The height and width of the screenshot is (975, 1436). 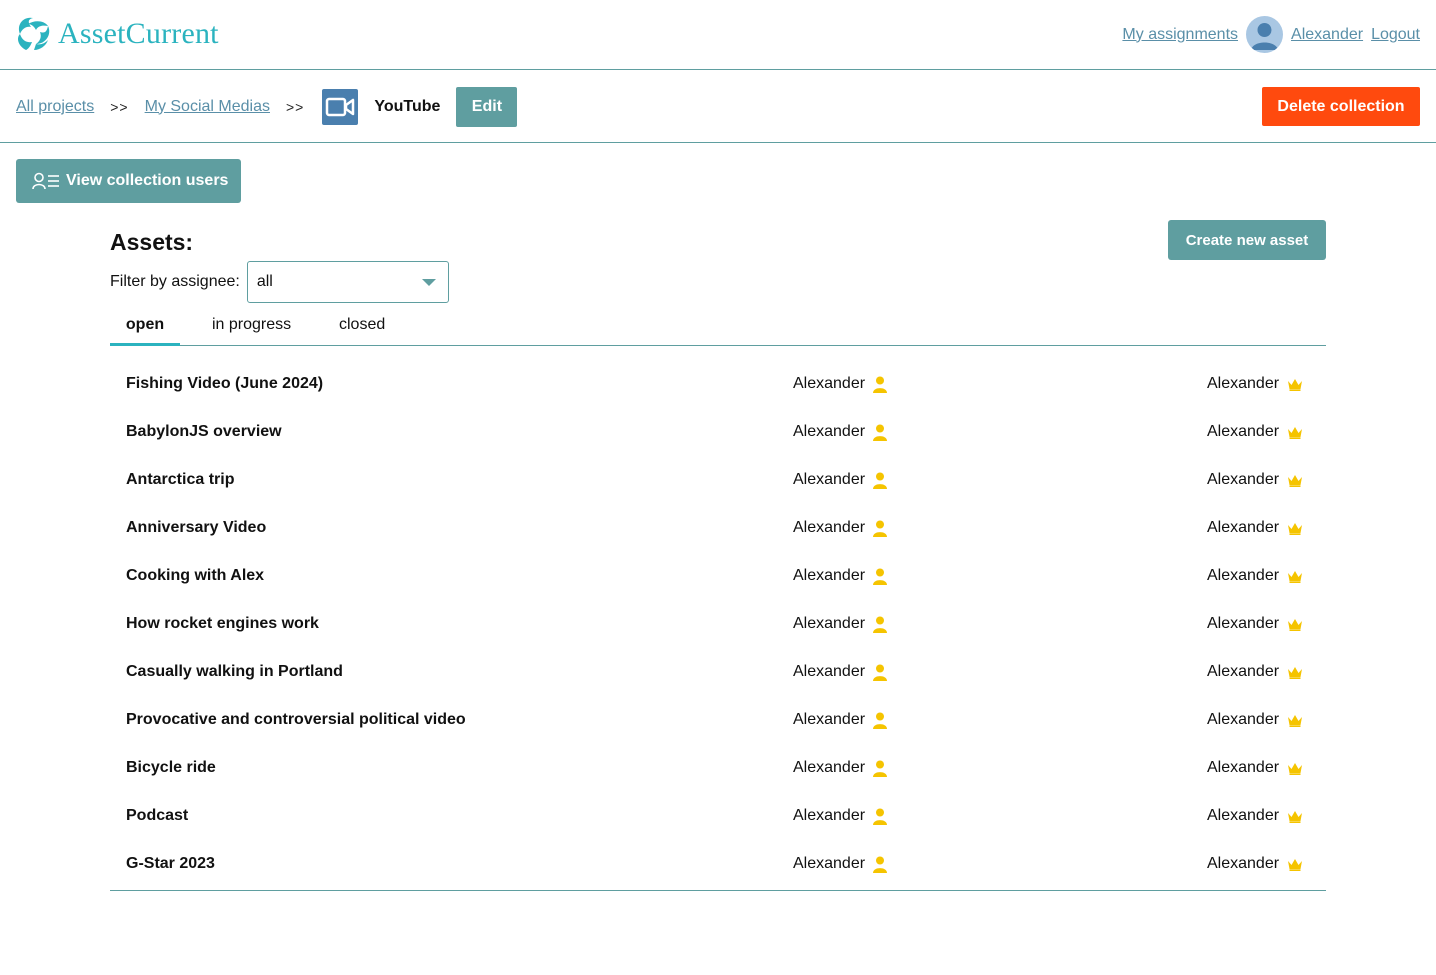 I want to click on asset-title: Podcast, so click(x=157, y=816).